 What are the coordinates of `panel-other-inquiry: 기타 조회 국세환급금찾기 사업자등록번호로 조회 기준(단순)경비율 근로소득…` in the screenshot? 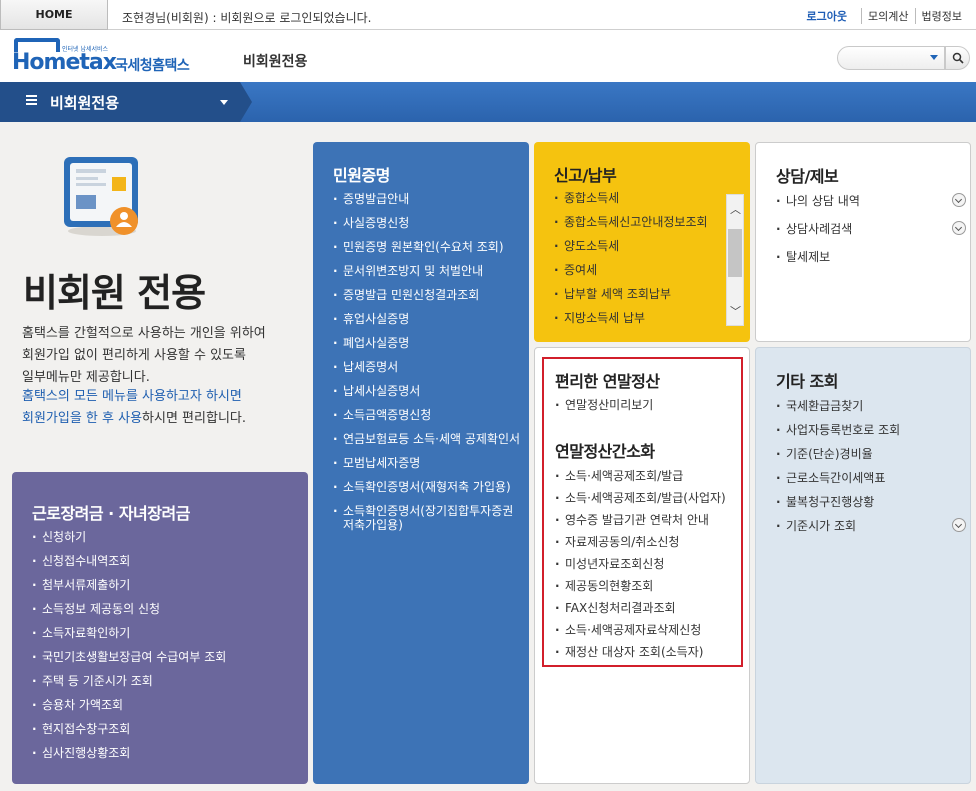 It's located at (863, 565).